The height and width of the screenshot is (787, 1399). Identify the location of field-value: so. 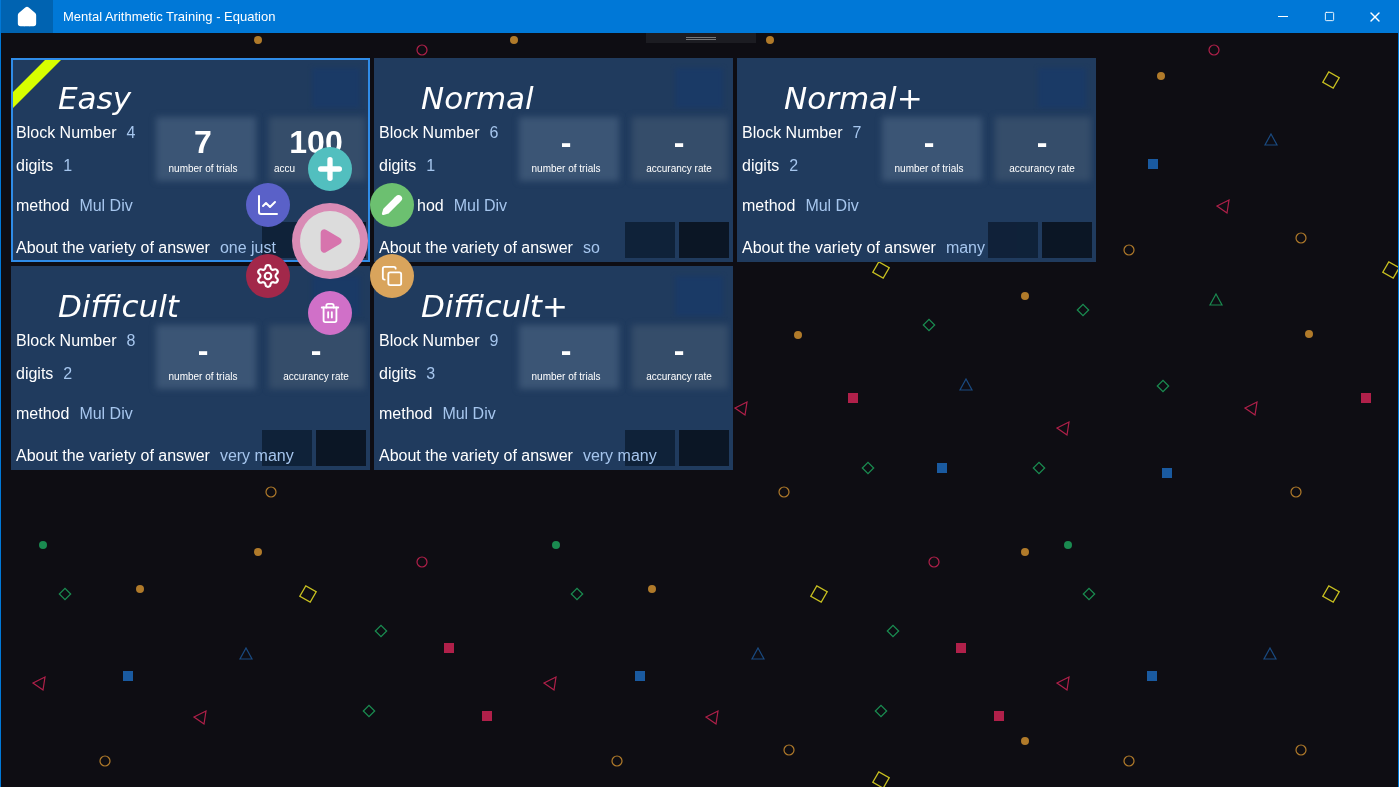
(591, 248).